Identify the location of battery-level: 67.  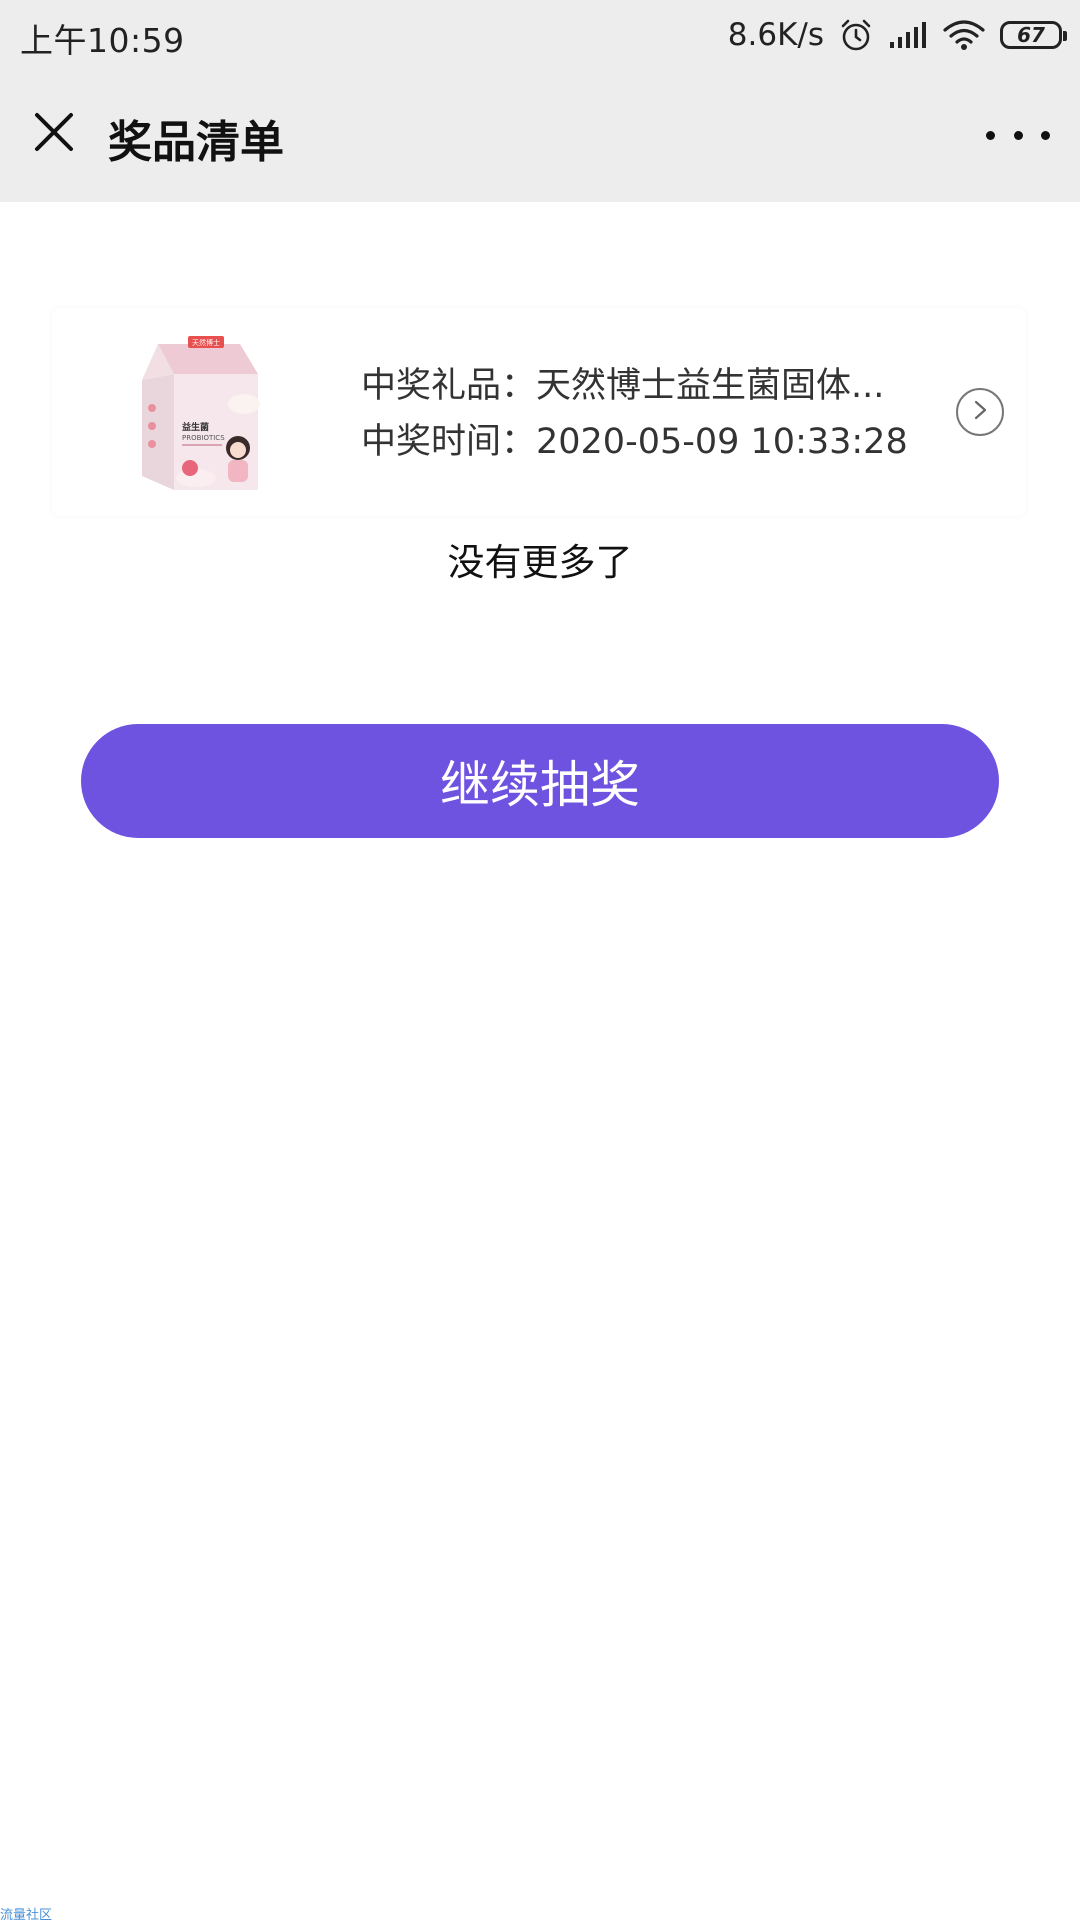
(1031, 35).